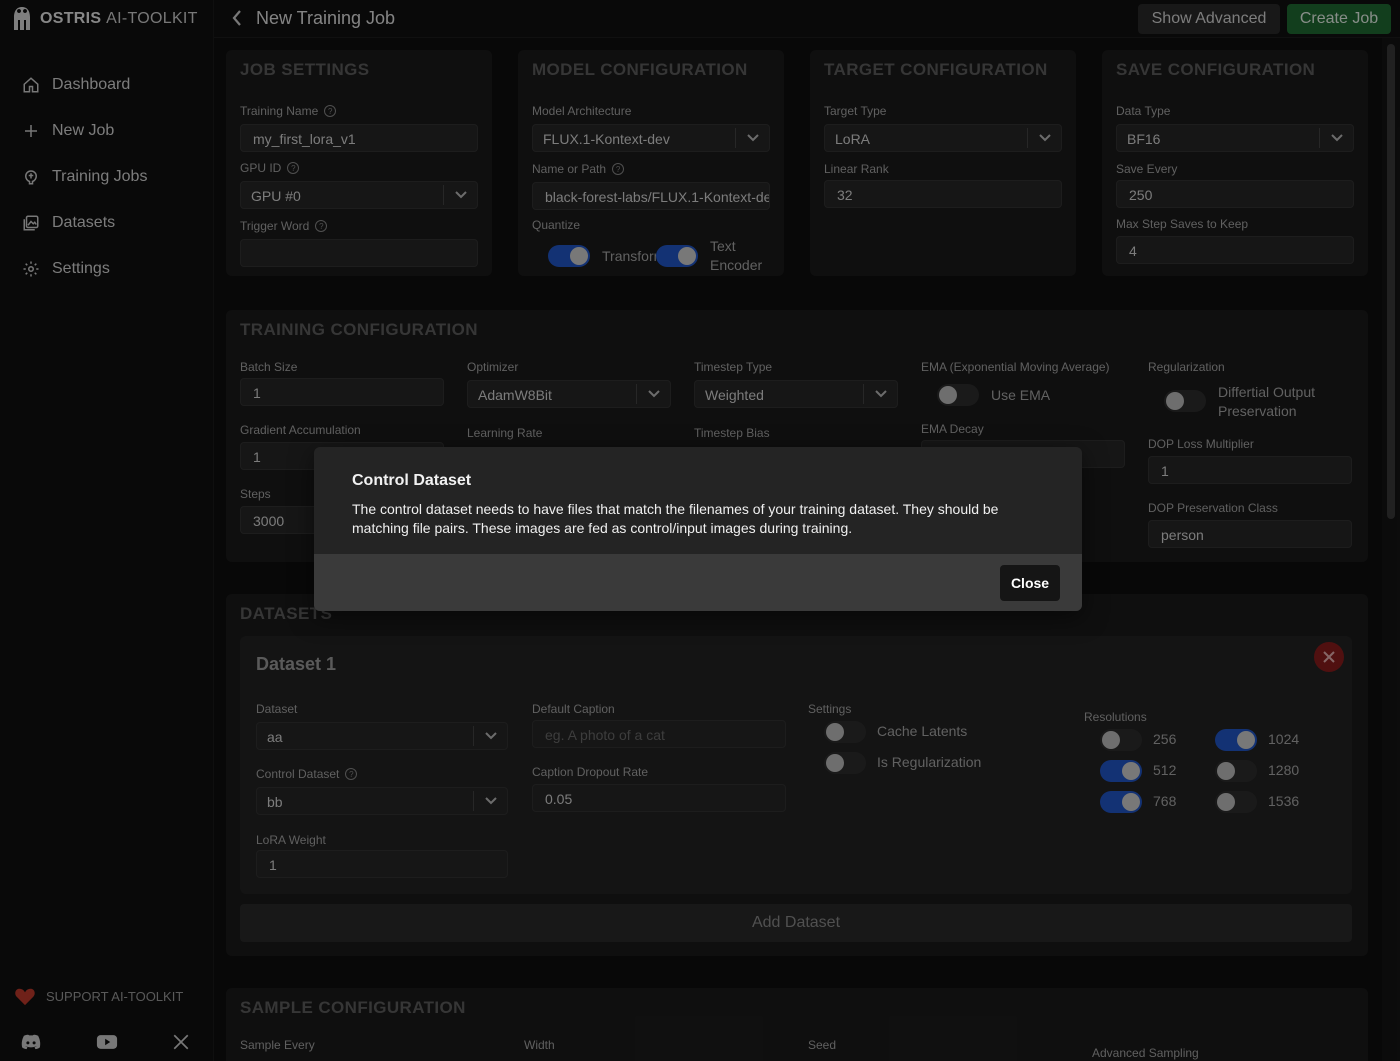 This screenshot has width=1400, height=1061. Describe the element at coordinates (698, 582) in the screenshot. I see `dialog-footer: Close` at that location.